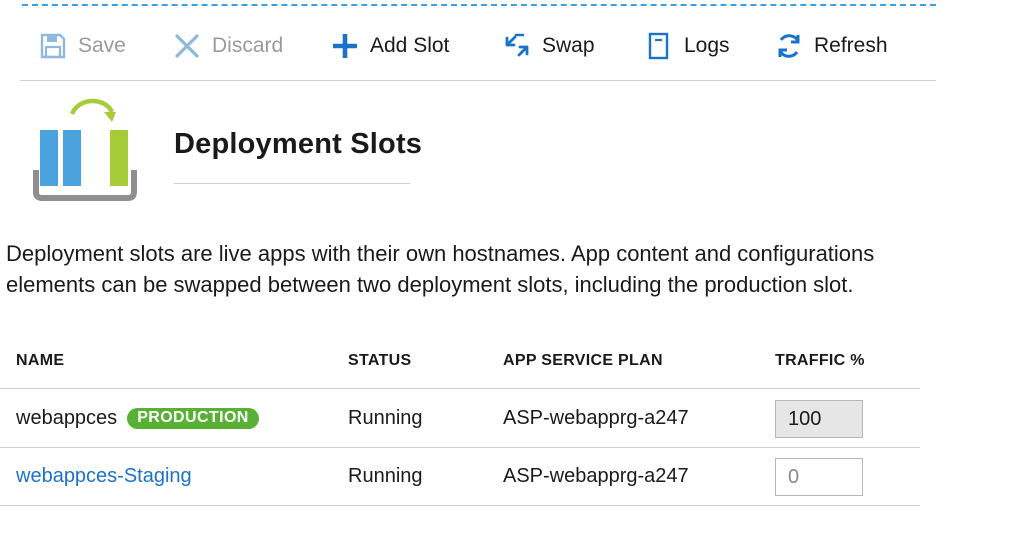  I want to click on add-slot-button: Add Slot, so click(389, 46).